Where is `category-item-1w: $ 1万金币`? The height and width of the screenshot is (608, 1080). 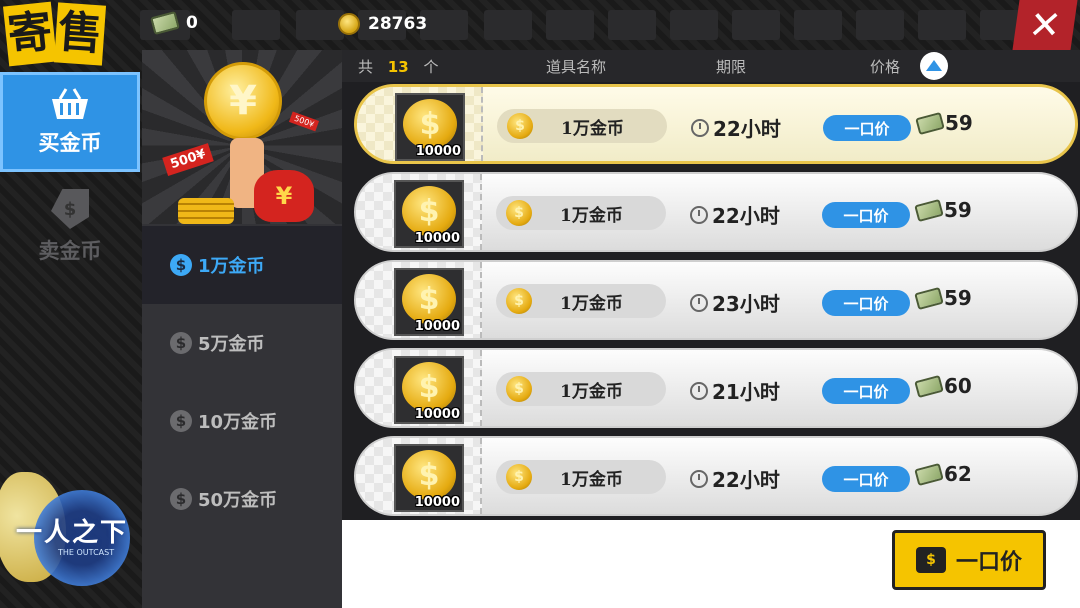
category-item-1w: $ 1万金币 is located at coordinates (242, 265).